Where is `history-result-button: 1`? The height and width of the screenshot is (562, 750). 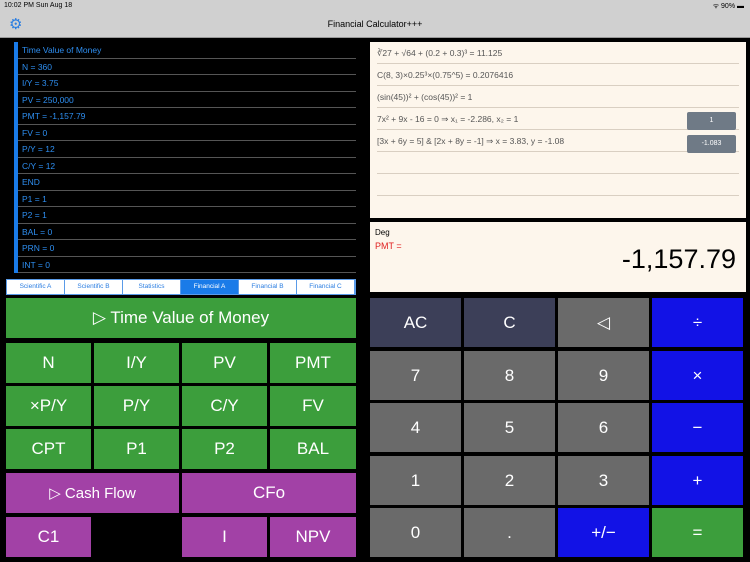 history-result-button: 1 is located at coordinates (711, 121).